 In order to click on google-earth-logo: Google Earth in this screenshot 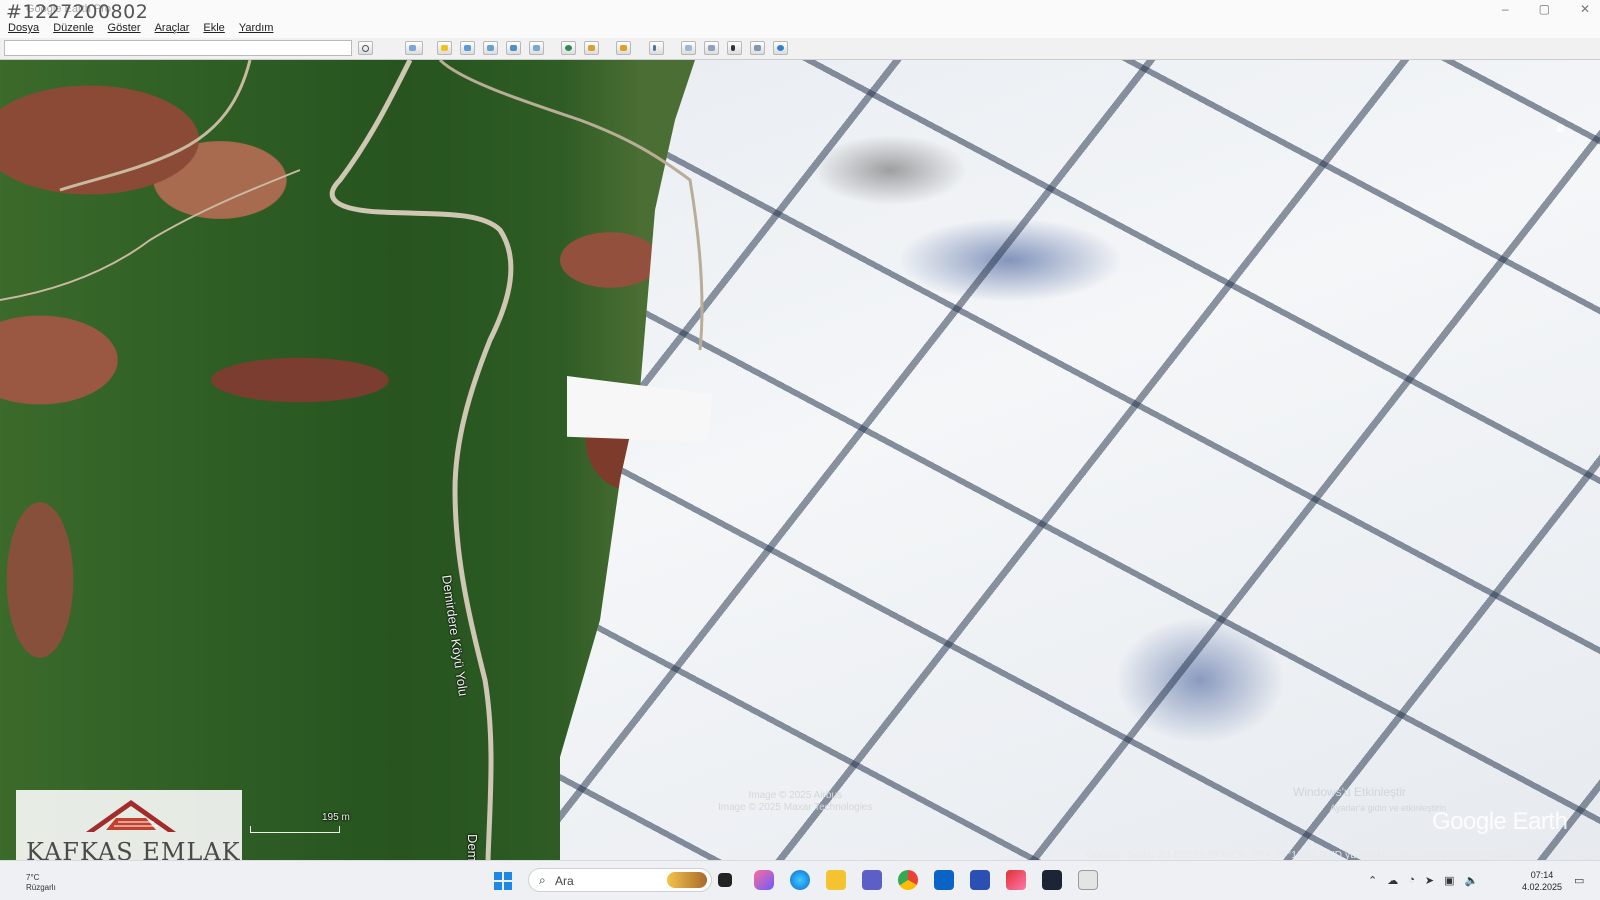, I will do `click(1500, 821)`.